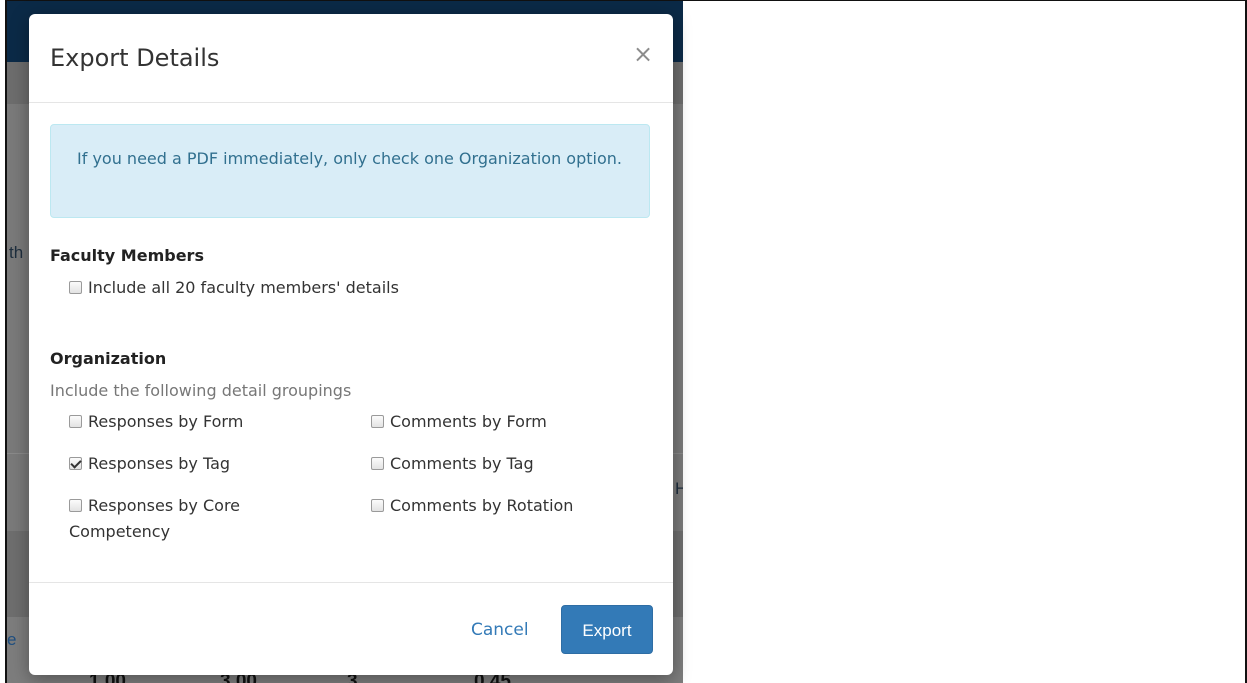 The width and height of the screenshot is (1247, 683). I want to click on responses-by-form-checkbox, so click(75, 421).